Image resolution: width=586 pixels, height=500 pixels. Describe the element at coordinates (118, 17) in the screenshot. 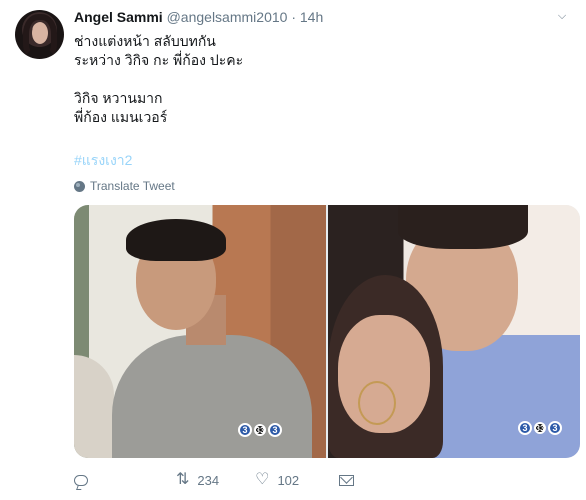

I see `author-name: Angel Sammi` at that location.